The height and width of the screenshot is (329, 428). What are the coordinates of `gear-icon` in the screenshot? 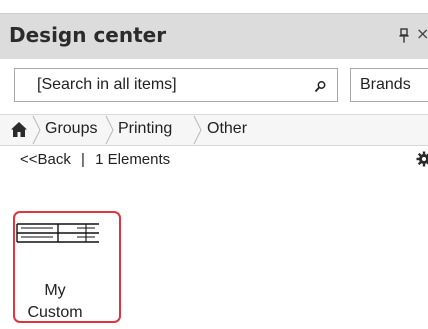 It's located at (422, 159).